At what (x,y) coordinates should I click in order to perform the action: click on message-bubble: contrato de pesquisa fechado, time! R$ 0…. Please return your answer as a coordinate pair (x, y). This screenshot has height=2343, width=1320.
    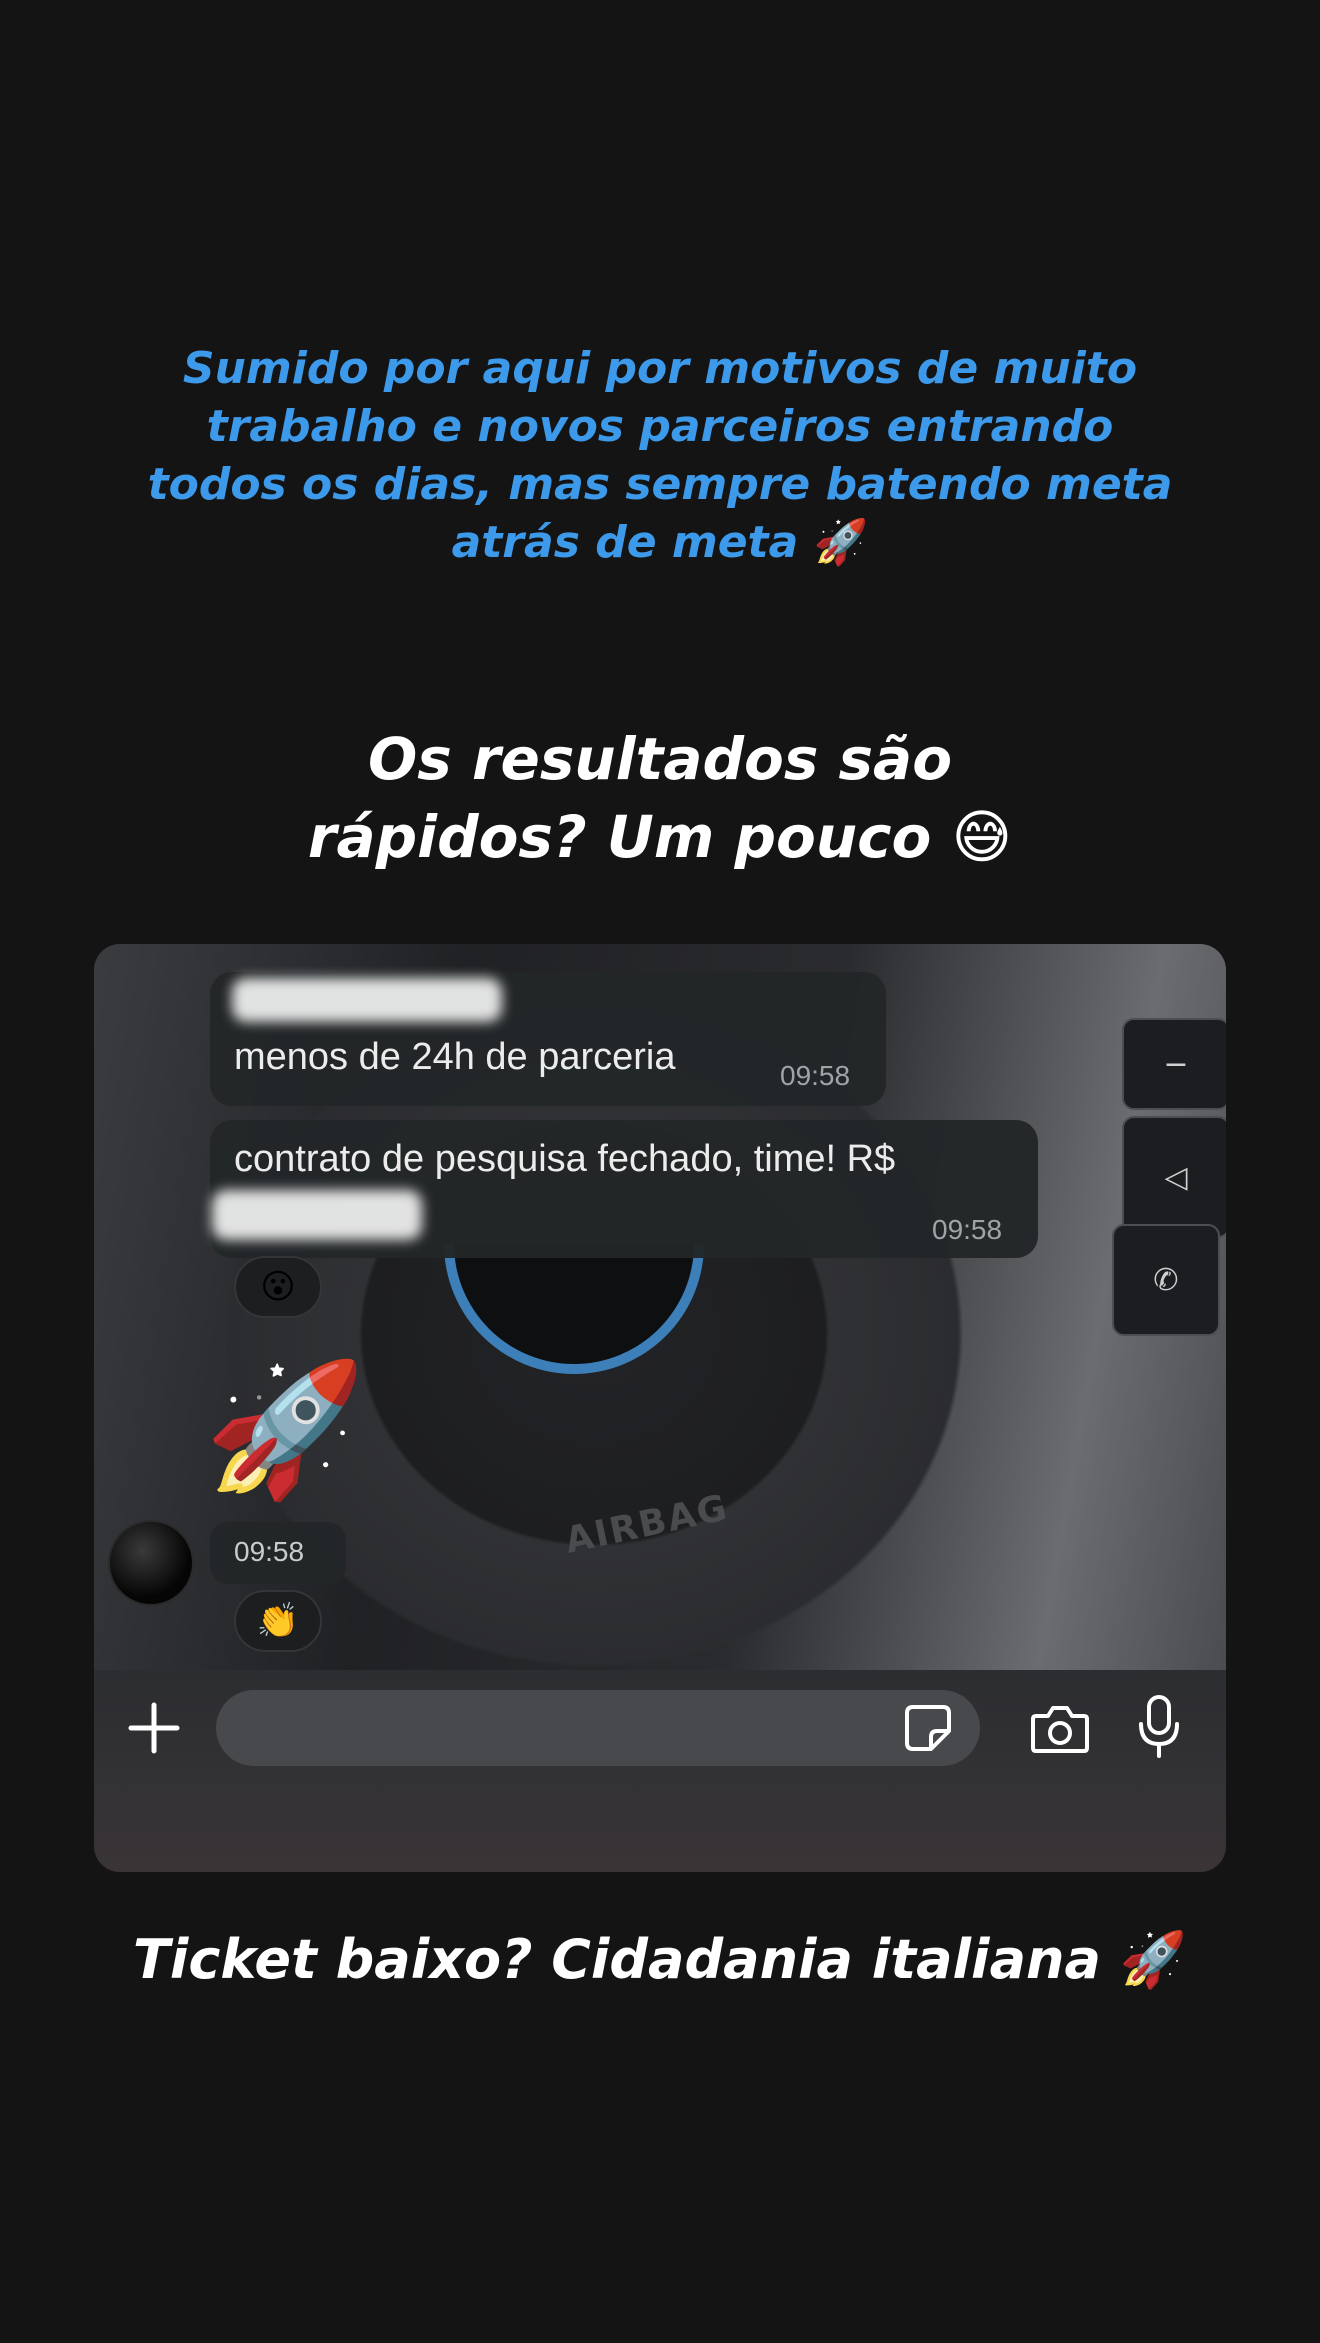
    Looking at the image, I should click on (624, 1189).